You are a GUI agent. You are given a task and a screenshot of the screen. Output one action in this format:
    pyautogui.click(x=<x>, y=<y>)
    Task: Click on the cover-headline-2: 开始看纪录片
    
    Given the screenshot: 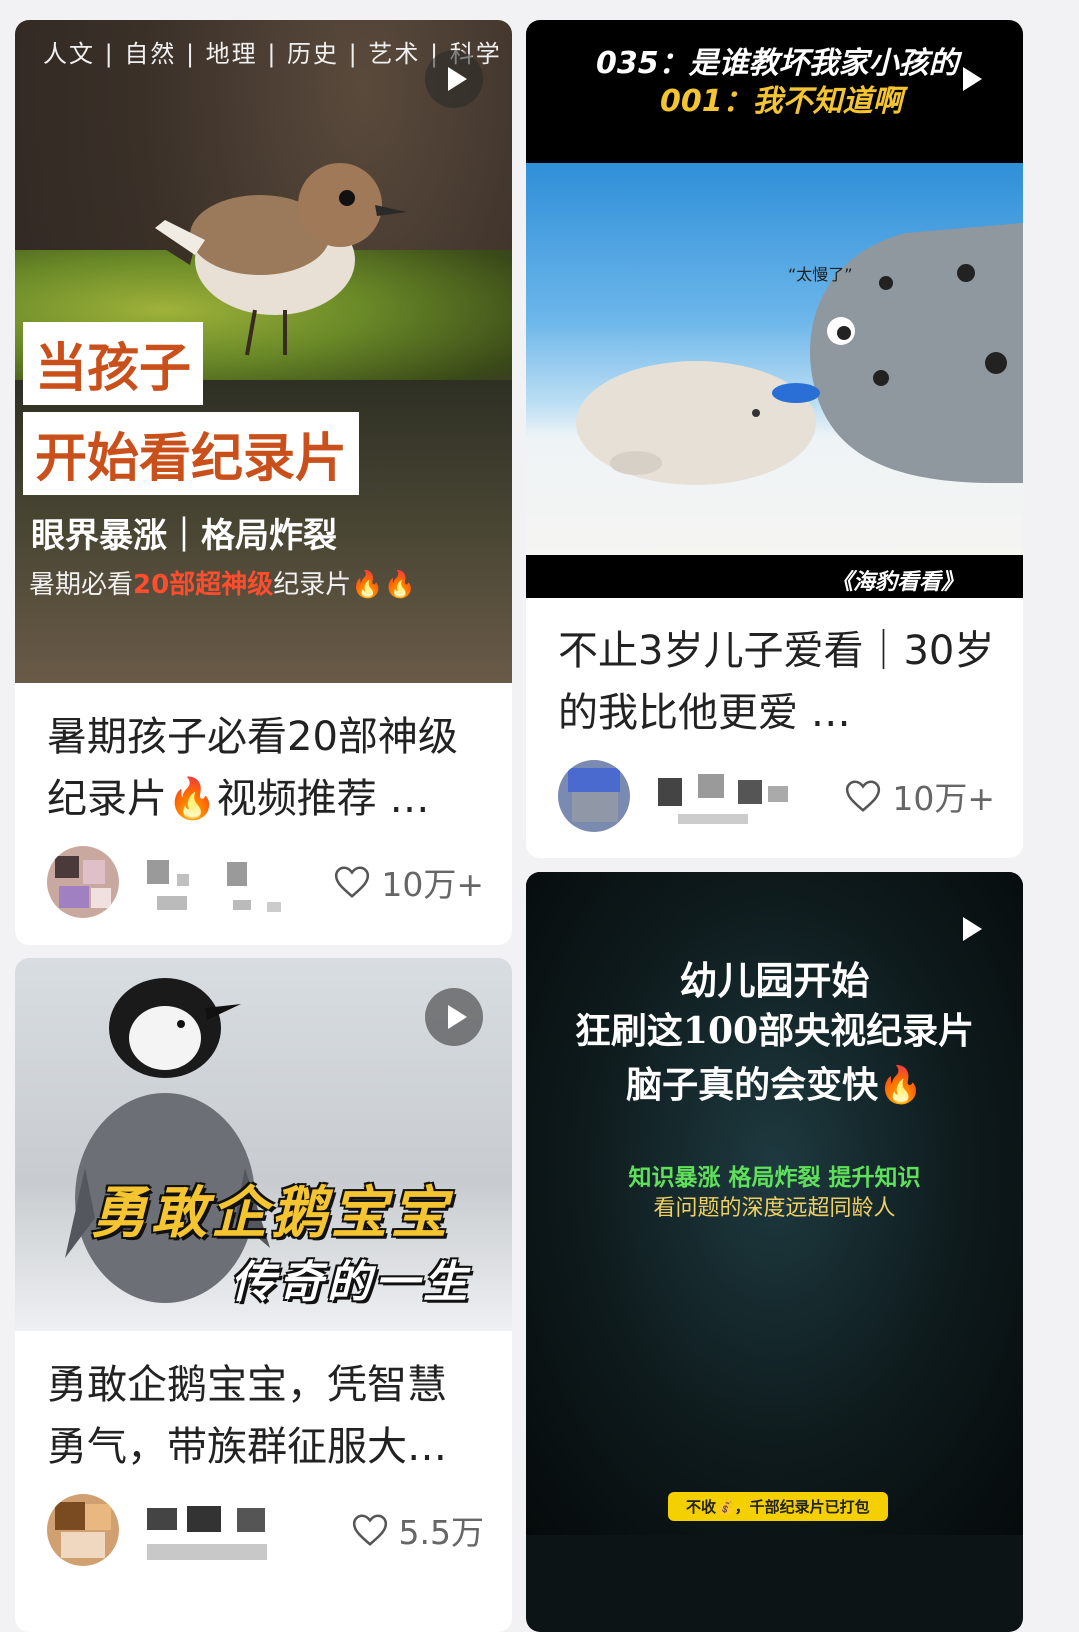 What is the action you would take?
    pyautogui.click(x=191, y=453)
    